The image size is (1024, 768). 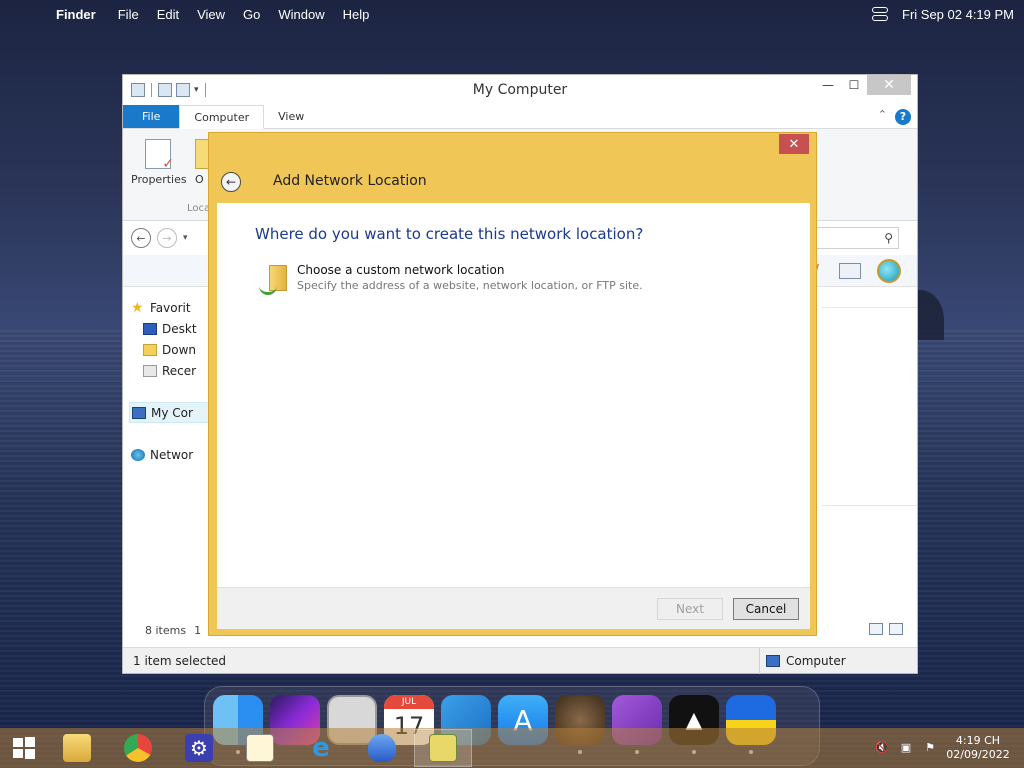 What do you see at coordinates (137, 307) in the screenshot?
I see `star-icon: ★` at bounding box center [137, 307].